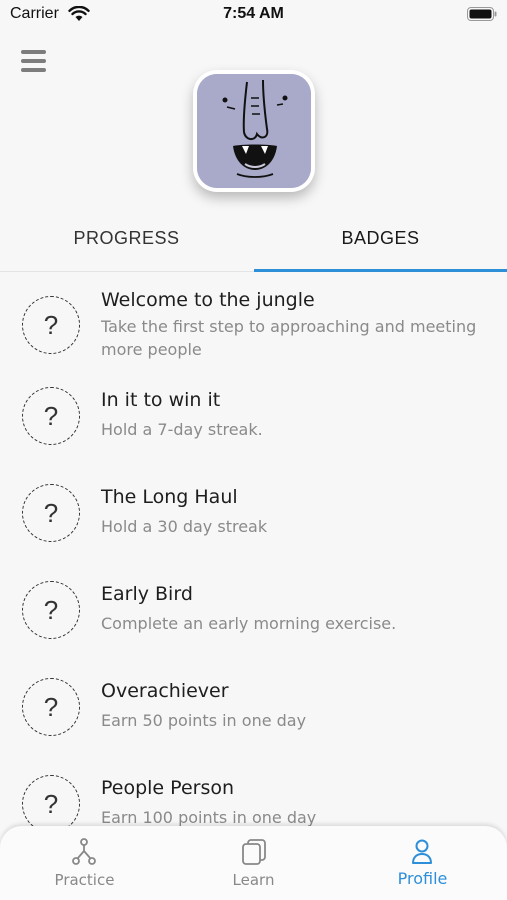 This screenshot has height=900, width=507. What do you see at coordinates (84, 851) in the screenshot?
I see `branch-icon` at bounding box center [84, 851].